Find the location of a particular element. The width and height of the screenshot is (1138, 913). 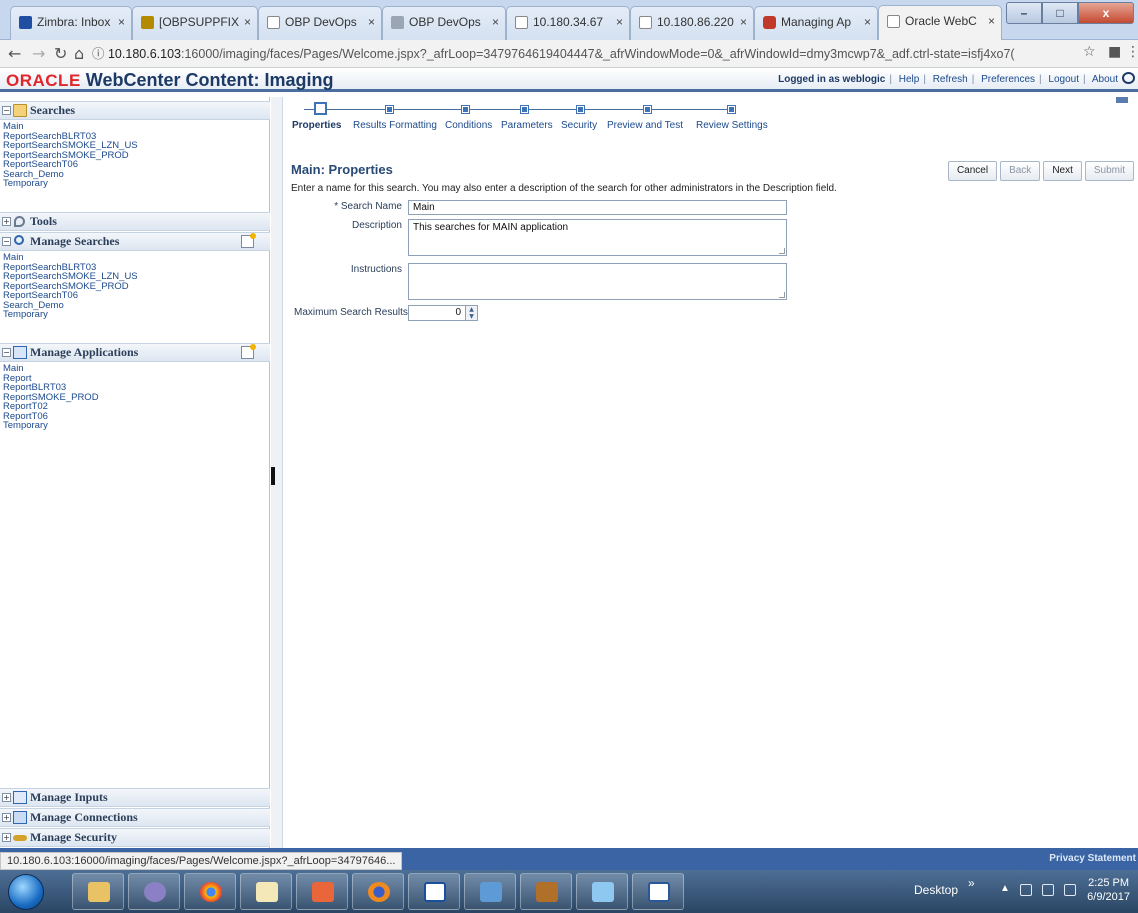

browser-tab: Managing Ap × is located at coordinates (816, 23).